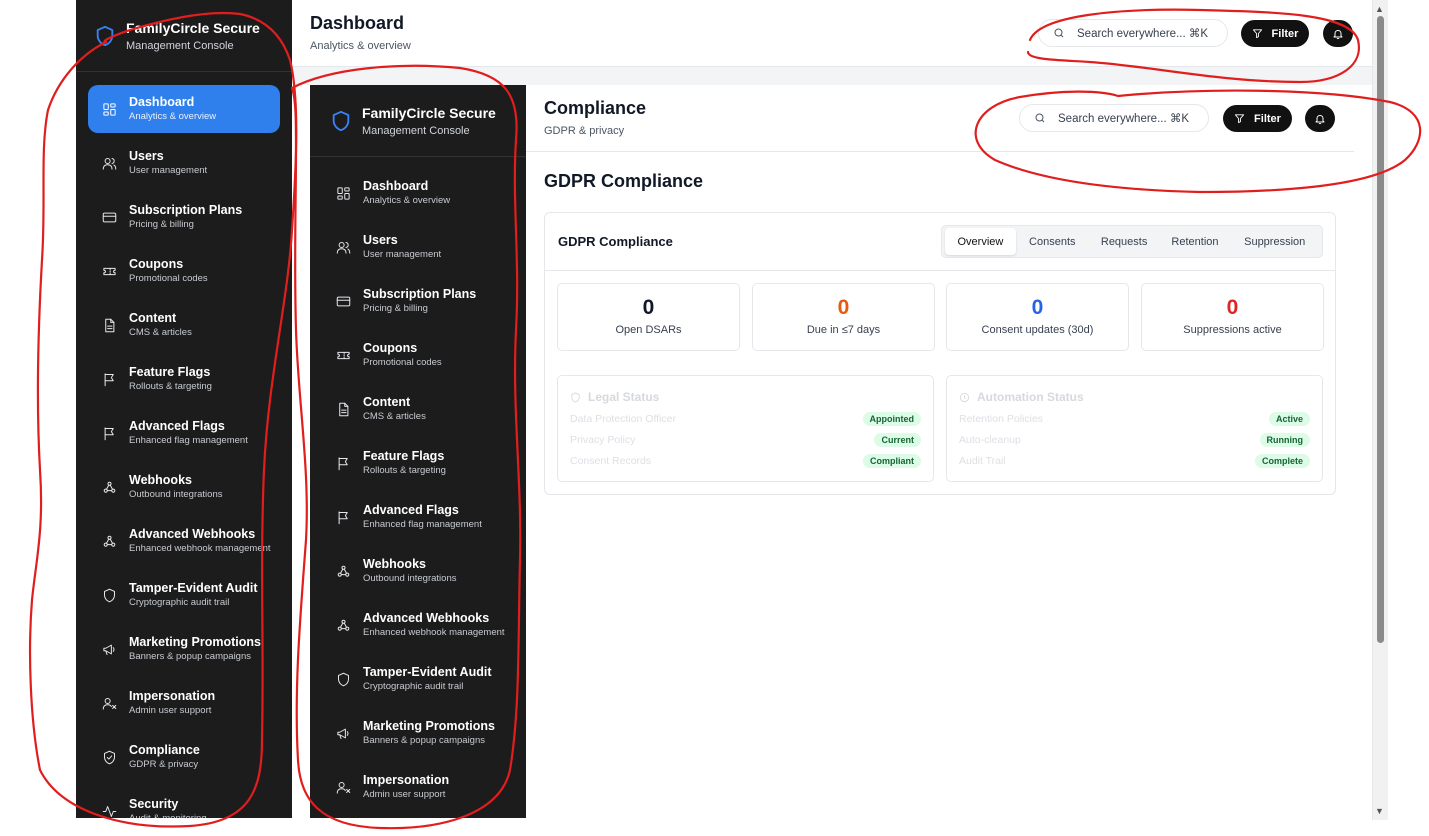 This screenshot has width=1429, height=836. Describe the element at coordinates (1379, 9) in the screenshot. I see `scroll-up-arrow: ▲` at that location.